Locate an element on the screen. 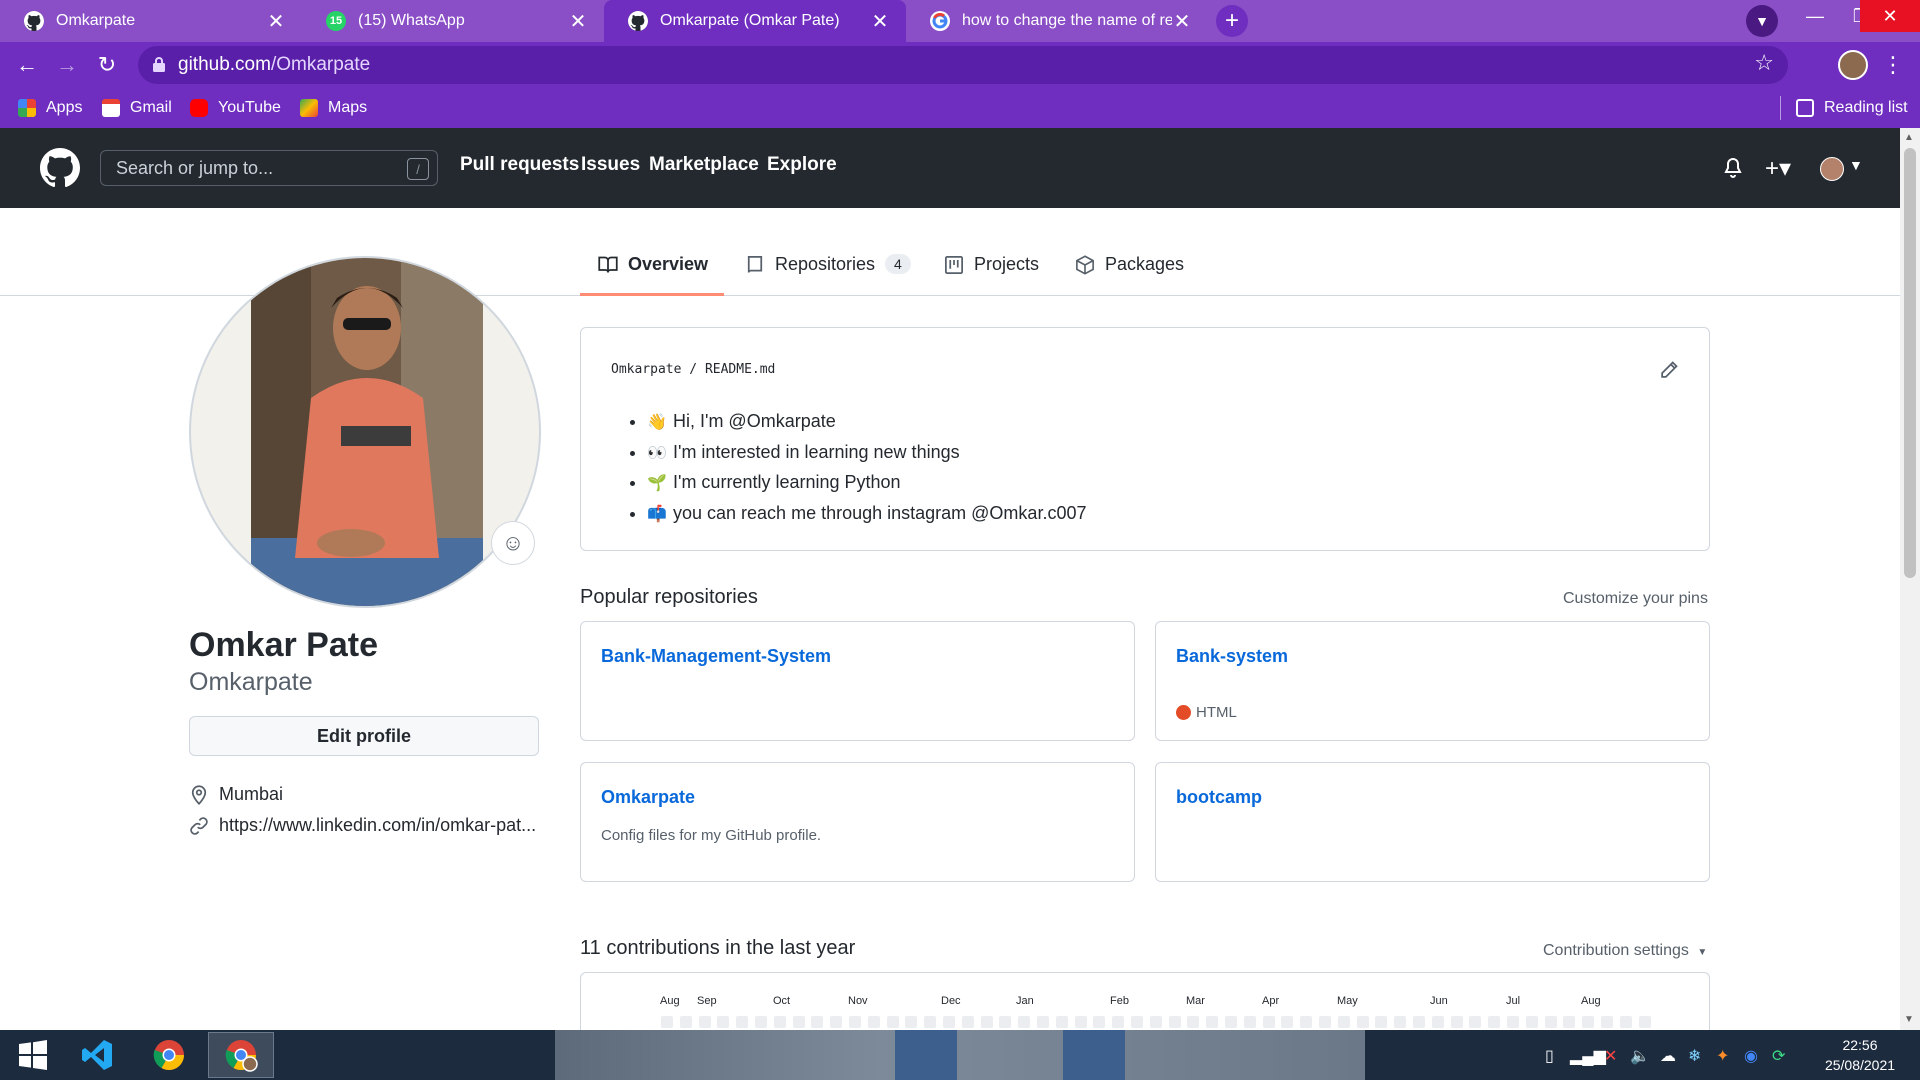 Image resolution: width=1920 pixels, height=1080 pixels. bookmark-gmail: Gmail is located at coordinates (137, 108).